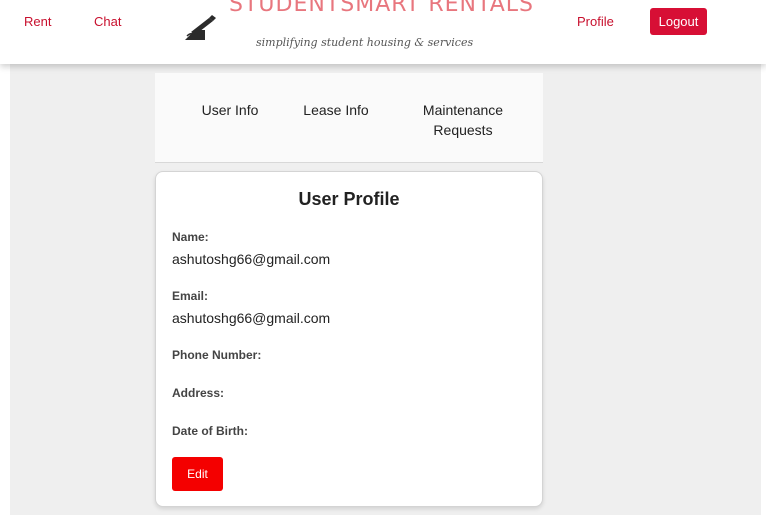  What do you see at coordinates (200, 27) in the screenshot?
I see `pen-writing-icon` at bounding box center [200, 27].